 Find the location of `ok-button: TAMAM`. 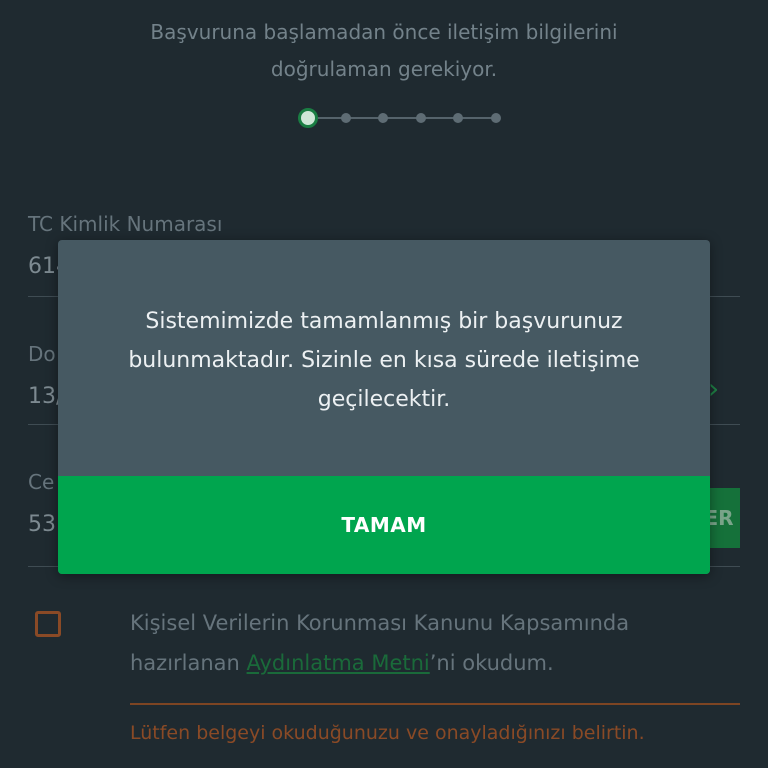

ok-button: TAMAM is located at coordinates (384, 525).